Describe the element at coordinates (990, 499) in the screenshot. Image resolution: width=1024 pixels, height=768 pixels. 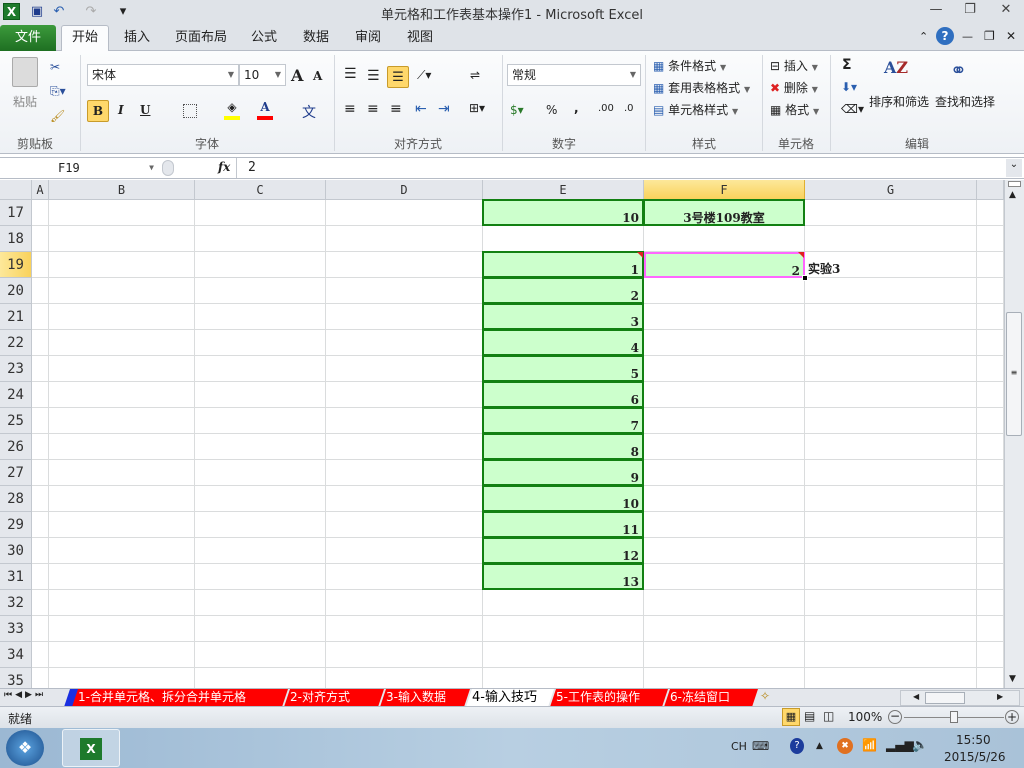
I see `cell-H28` at that location.